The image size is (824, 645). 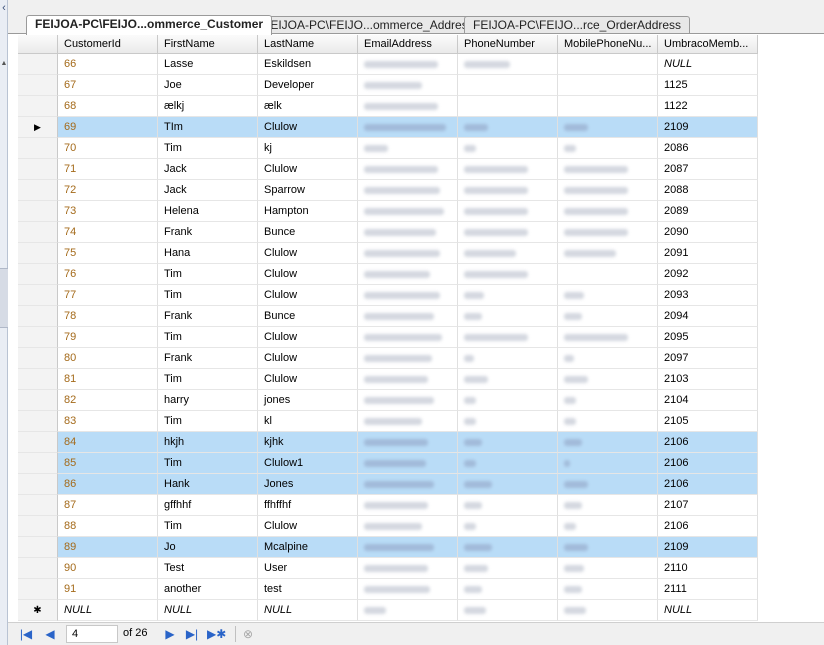 I want to click on customer-id-cell: 68, so click(x=108, y=106).